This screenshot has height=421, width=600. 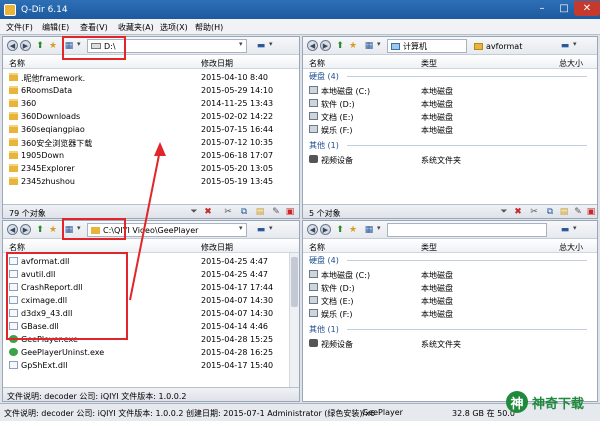 I want to click on list-item: 360安全浏览器下载 2015-07-12 10:35, so click(x=151, y=142).